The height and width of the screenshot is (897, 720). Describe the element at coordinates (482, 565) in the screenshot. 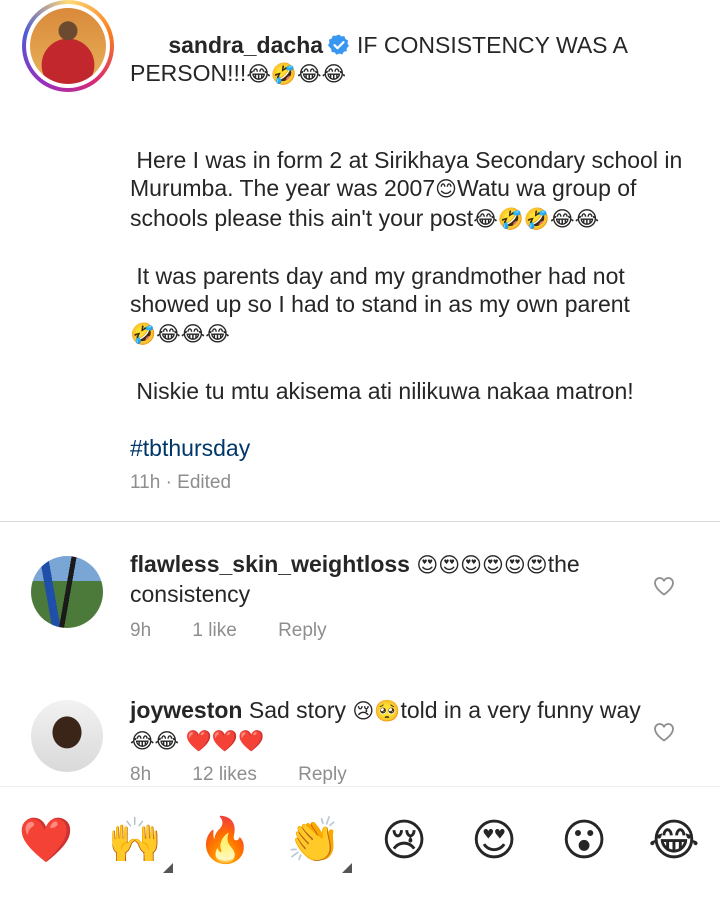

I see `heart-eyes-emoji-group: 😍😍😍😍😍😍` at that location.